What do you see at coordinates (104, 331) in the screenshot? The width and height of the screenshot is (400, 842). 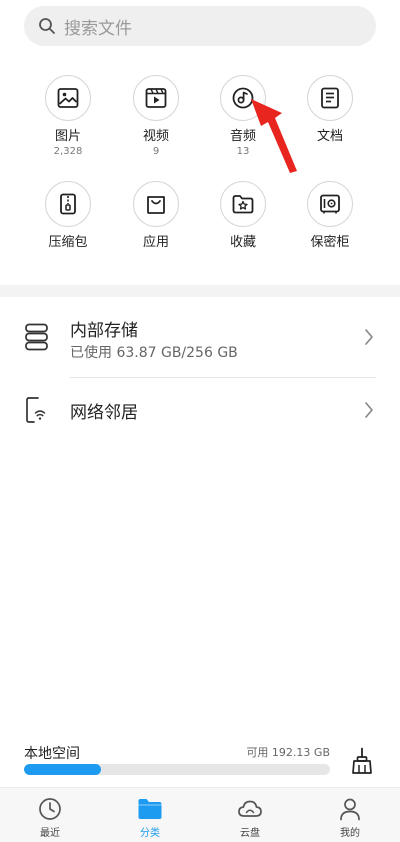 I see `internal-storage-title: 内部存储` at bounding box center [104, 331].